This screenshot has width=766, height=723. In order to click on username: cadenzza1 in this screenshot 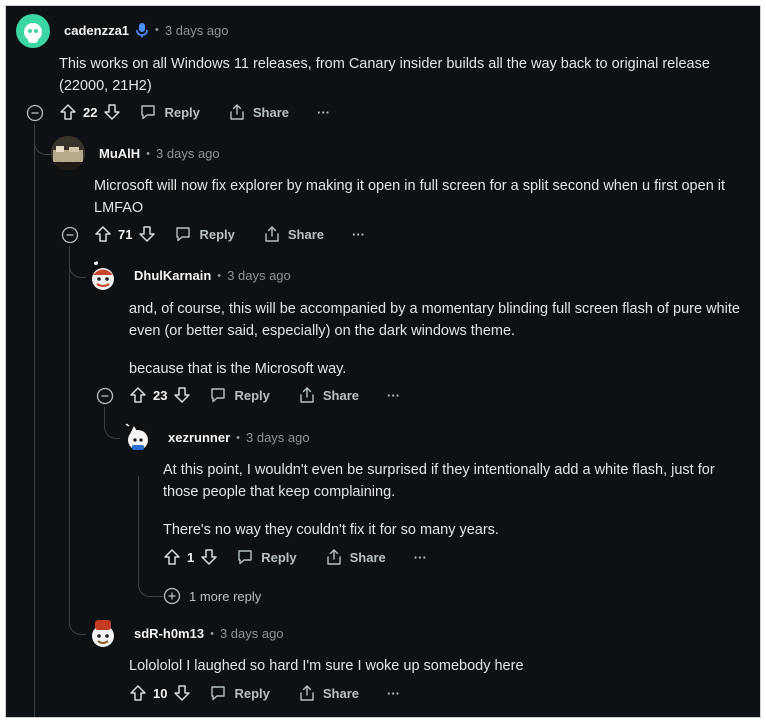, I will do `click(96, 30)`.